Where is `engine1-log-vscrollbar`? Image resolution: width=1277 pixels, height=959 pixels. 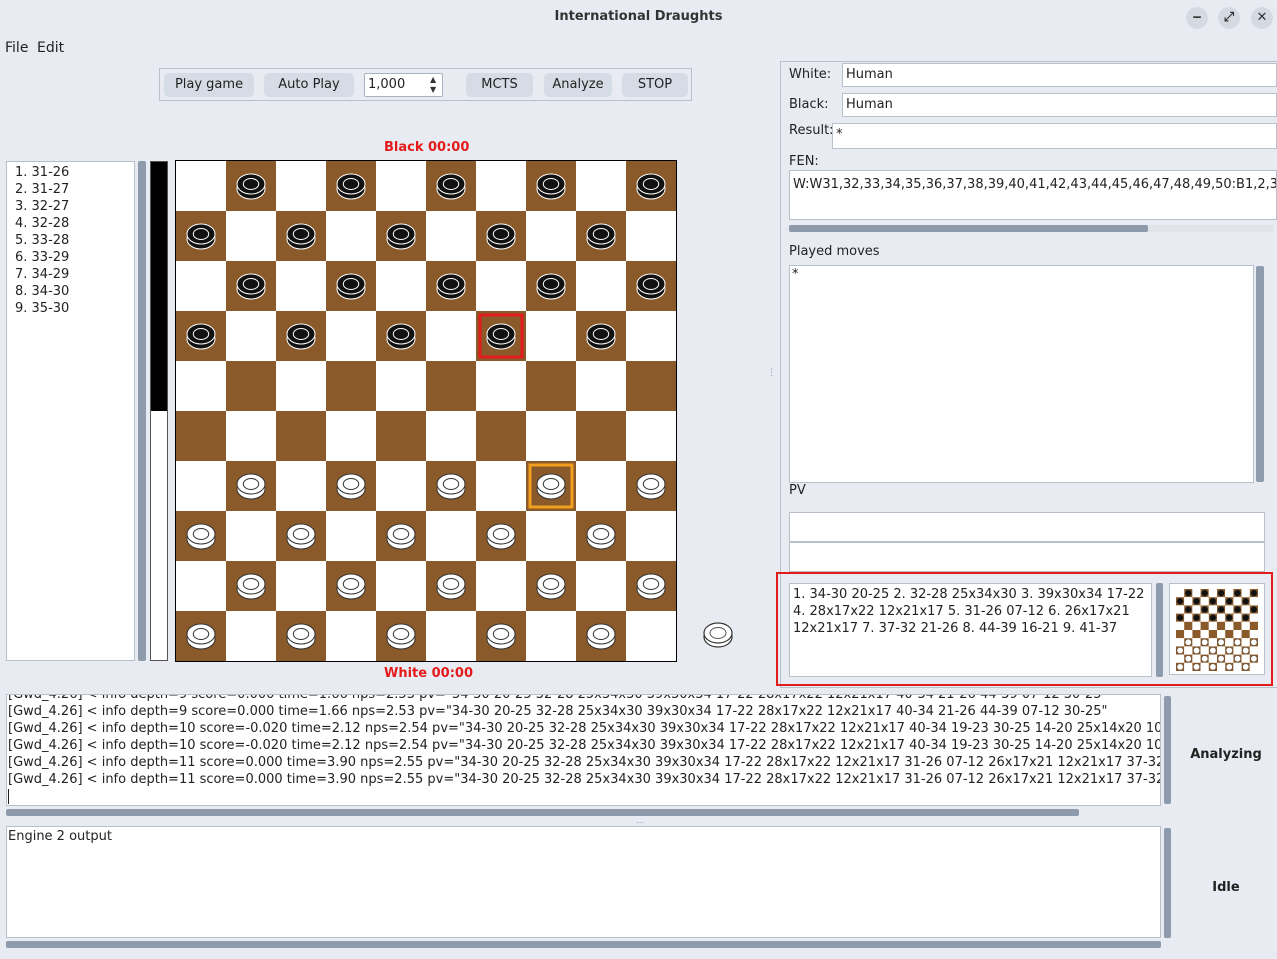 engine1-log-vscrollbar is located at coordinates (1167, 750).